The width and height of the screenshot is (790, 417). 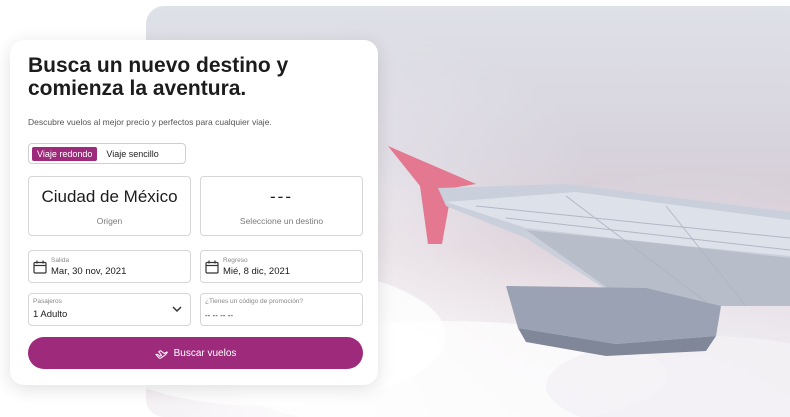 What do you see at coordinates (257, 271) in the screenshot?
I see `return-value: Mié, 8 dic, 2021` at bounding box center [257, 271].